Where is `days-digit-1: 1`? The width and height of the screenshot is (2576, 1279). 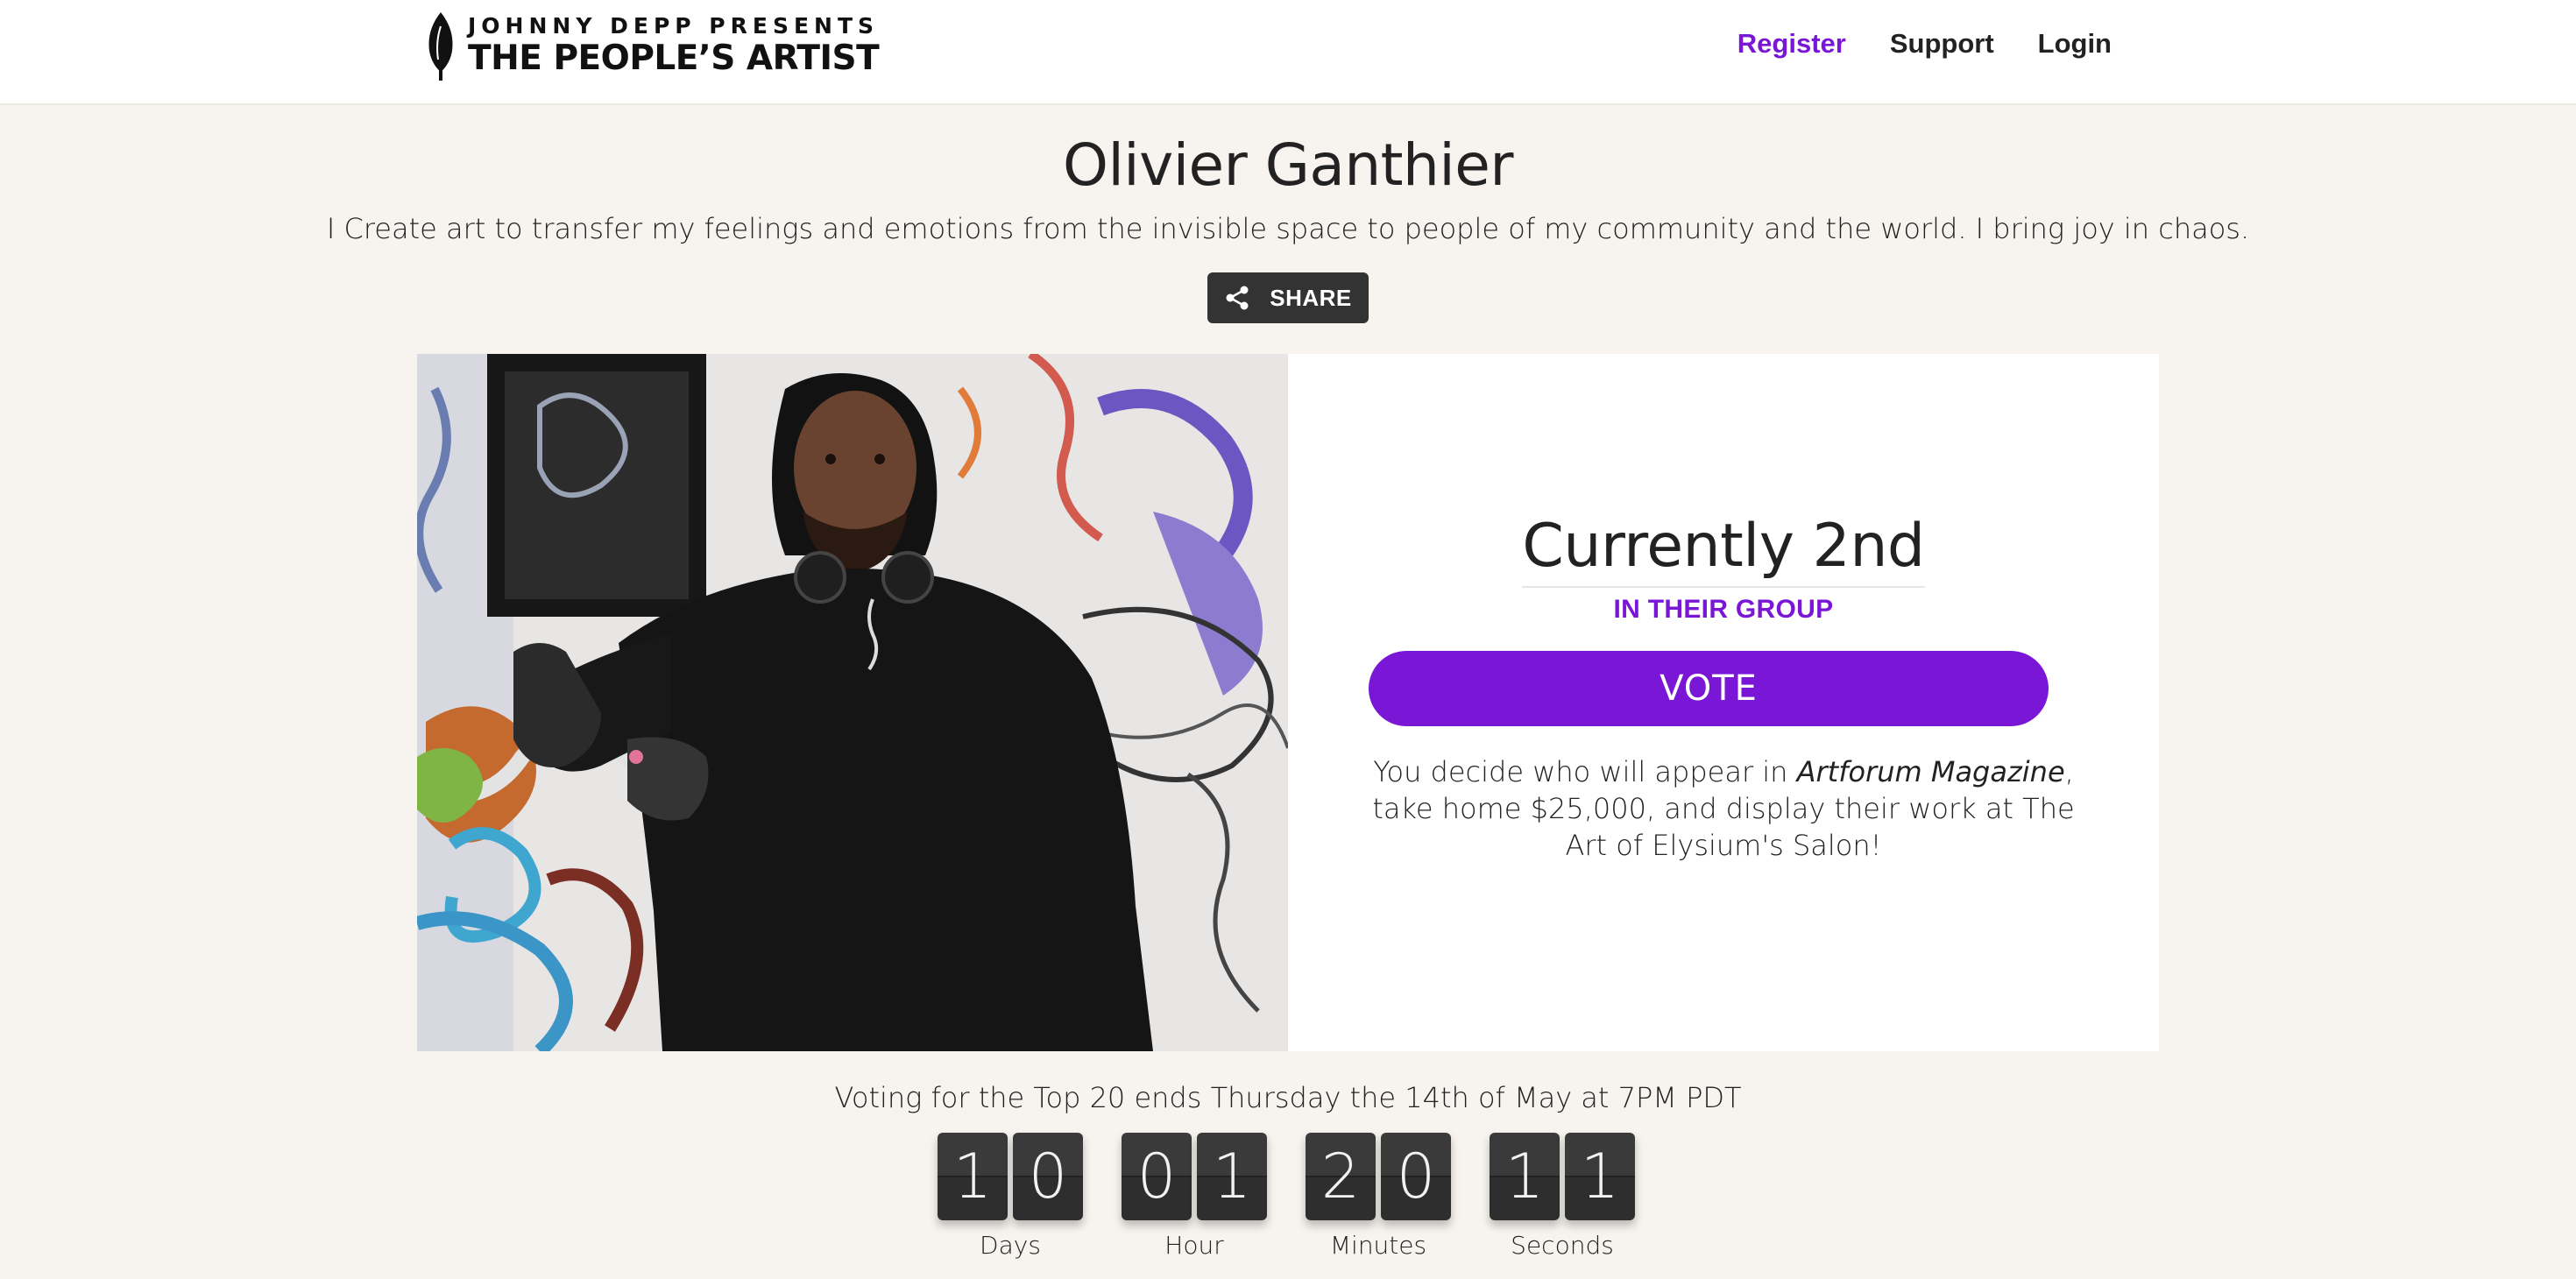
days-digit-1: 1 is located at coordinates (973, 1176).